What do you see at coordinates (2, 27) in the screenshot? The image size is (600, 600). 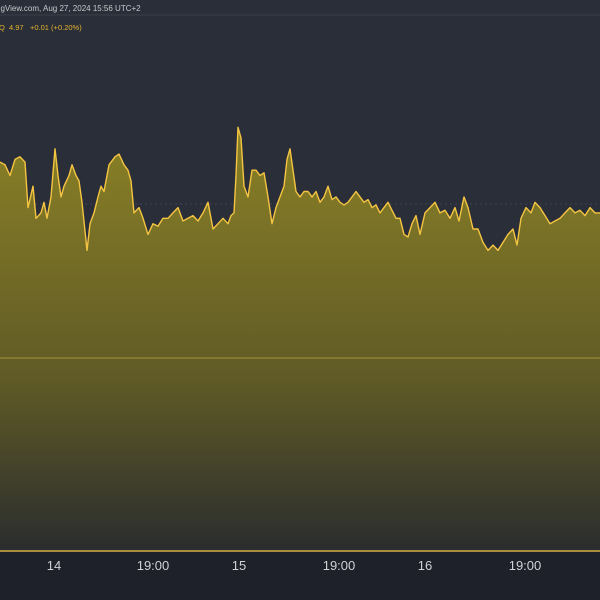 I see `symbol-suffix: Q` at bounding box center [2, 27].